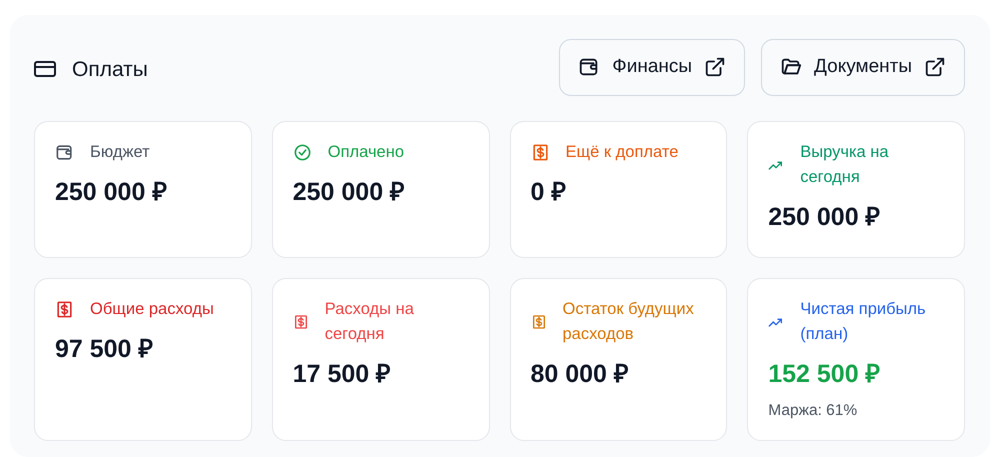 The height and width of the screenshot is (457, 1000). Describe the element at coordinates (549, 192) in the screenshot. I see `card-value: 0 ₽` at that location.